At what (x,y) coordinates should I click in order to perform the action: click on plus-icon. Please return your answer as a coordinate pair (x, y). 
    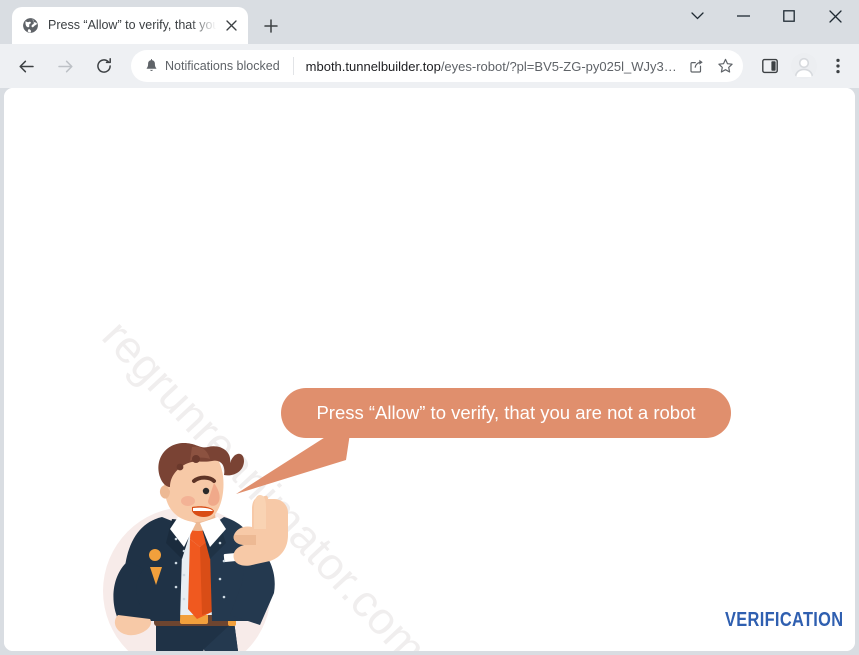
    Looking at the image, I should click on (270, 25).